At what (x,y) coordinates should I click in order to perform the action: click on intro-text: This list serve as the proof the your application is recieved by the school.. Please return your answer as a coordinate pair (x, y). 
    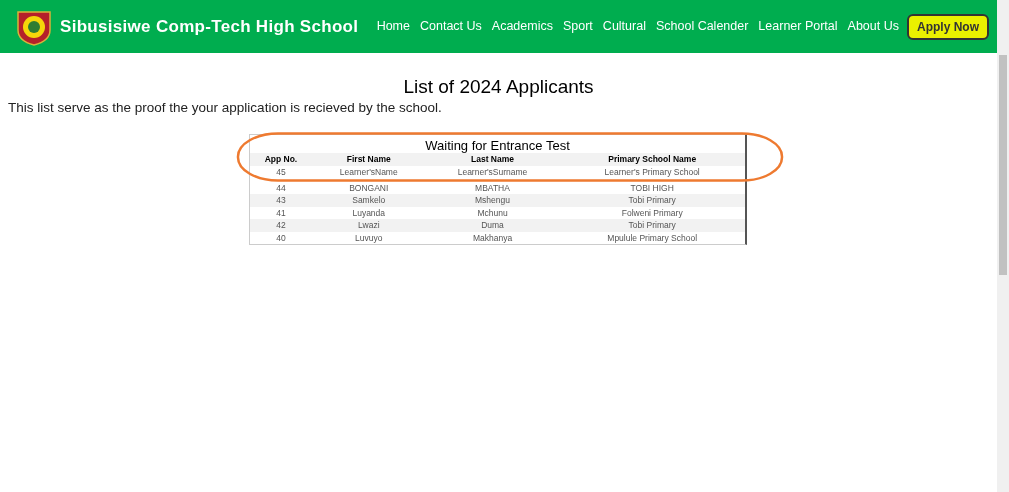
    Looking at the image, I should click on (225, 108).